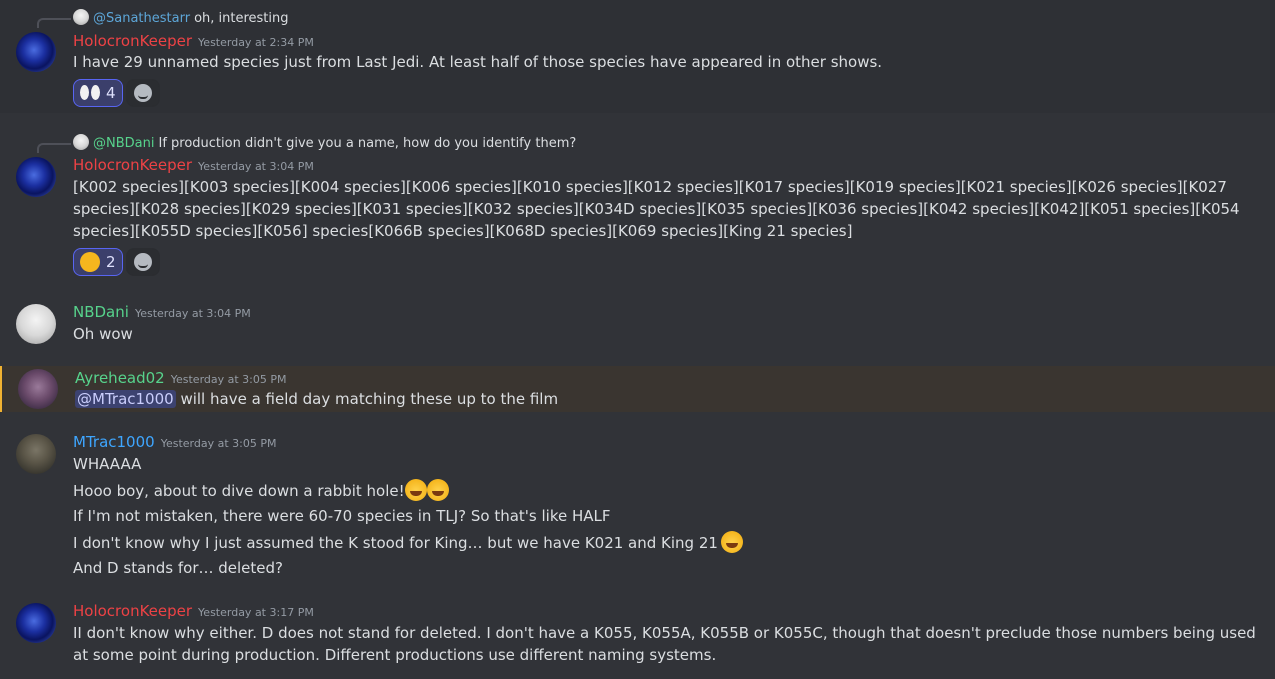 This screenshot has height=679, width=1275. I want to click on reaction-count: 4, so click(111, 93).